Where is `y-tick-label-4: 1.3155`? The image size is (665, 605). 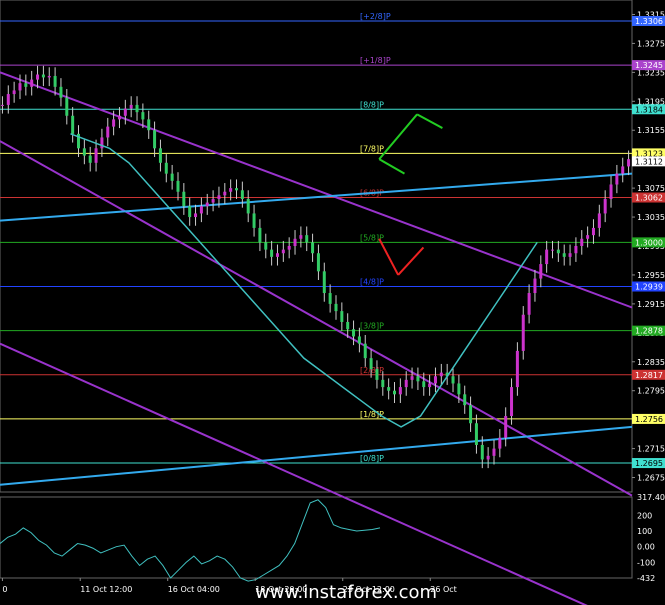 y-tick-label-4: 1.3155 is located at coordinates (651, 130).